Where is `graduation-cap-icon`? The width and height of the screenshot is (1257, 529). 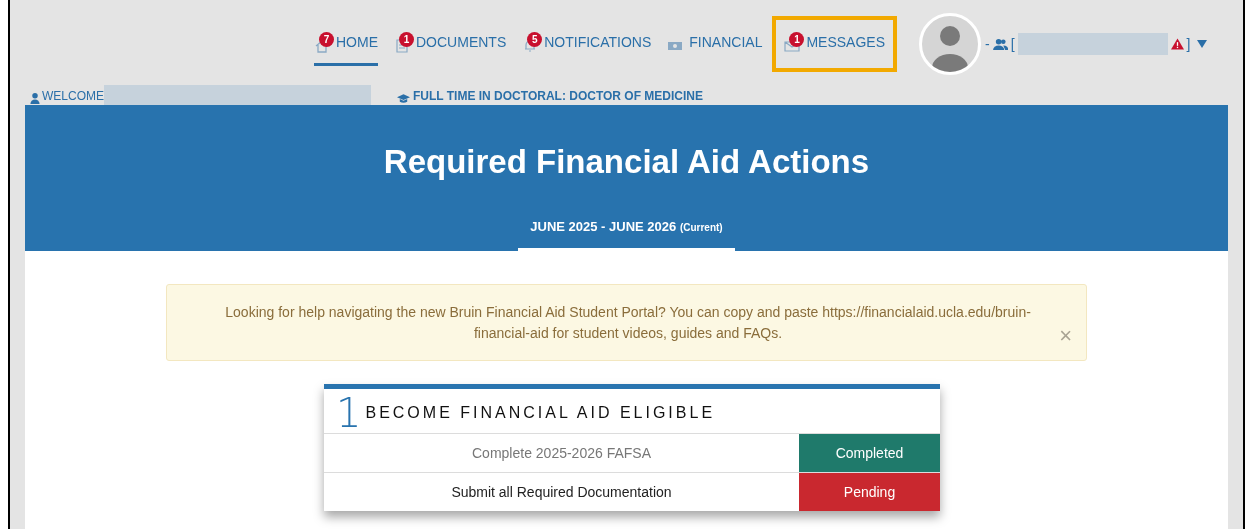 graduation-cap-icon is located at coordinates (403, 99).